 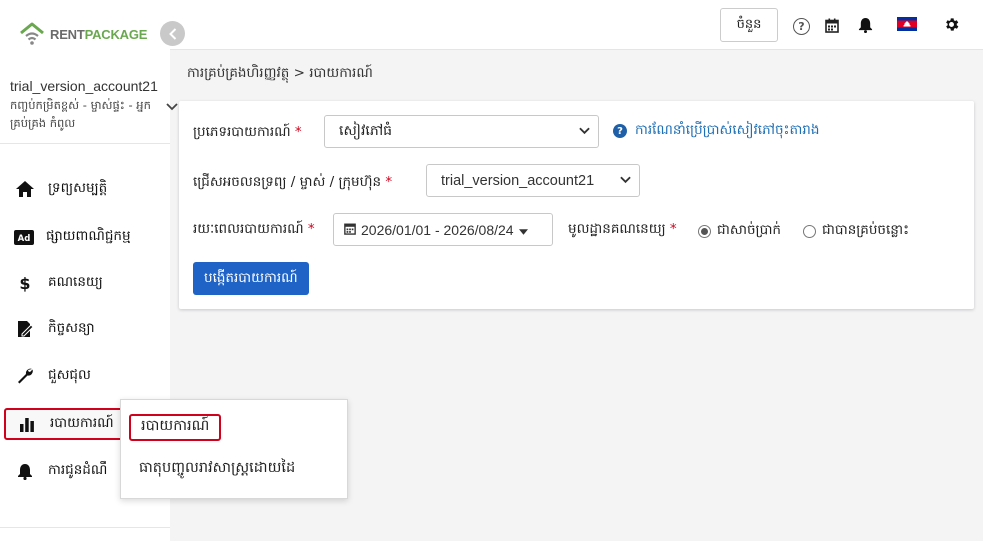 What do you see at coordinates (801, 26) in the screenshot?
I see `help-icon: ?` at bounding box center [801, 26].